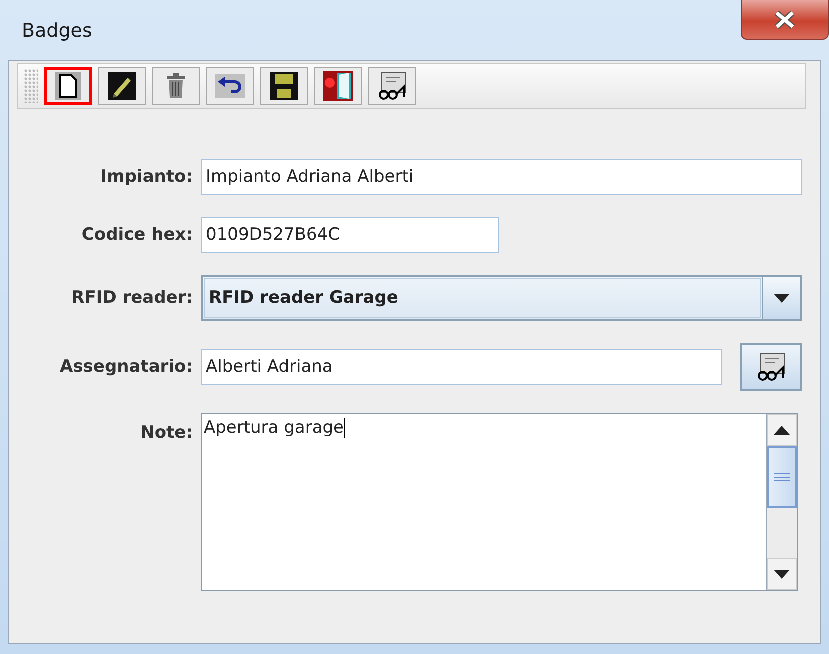 Image resolution: width=829 pixels, height=654 pixels. What do you see at coordinates (501, 177) in the screenshot?
I see `input-field: Impianto Adriana Alberti` at bounding box center [501, 177].